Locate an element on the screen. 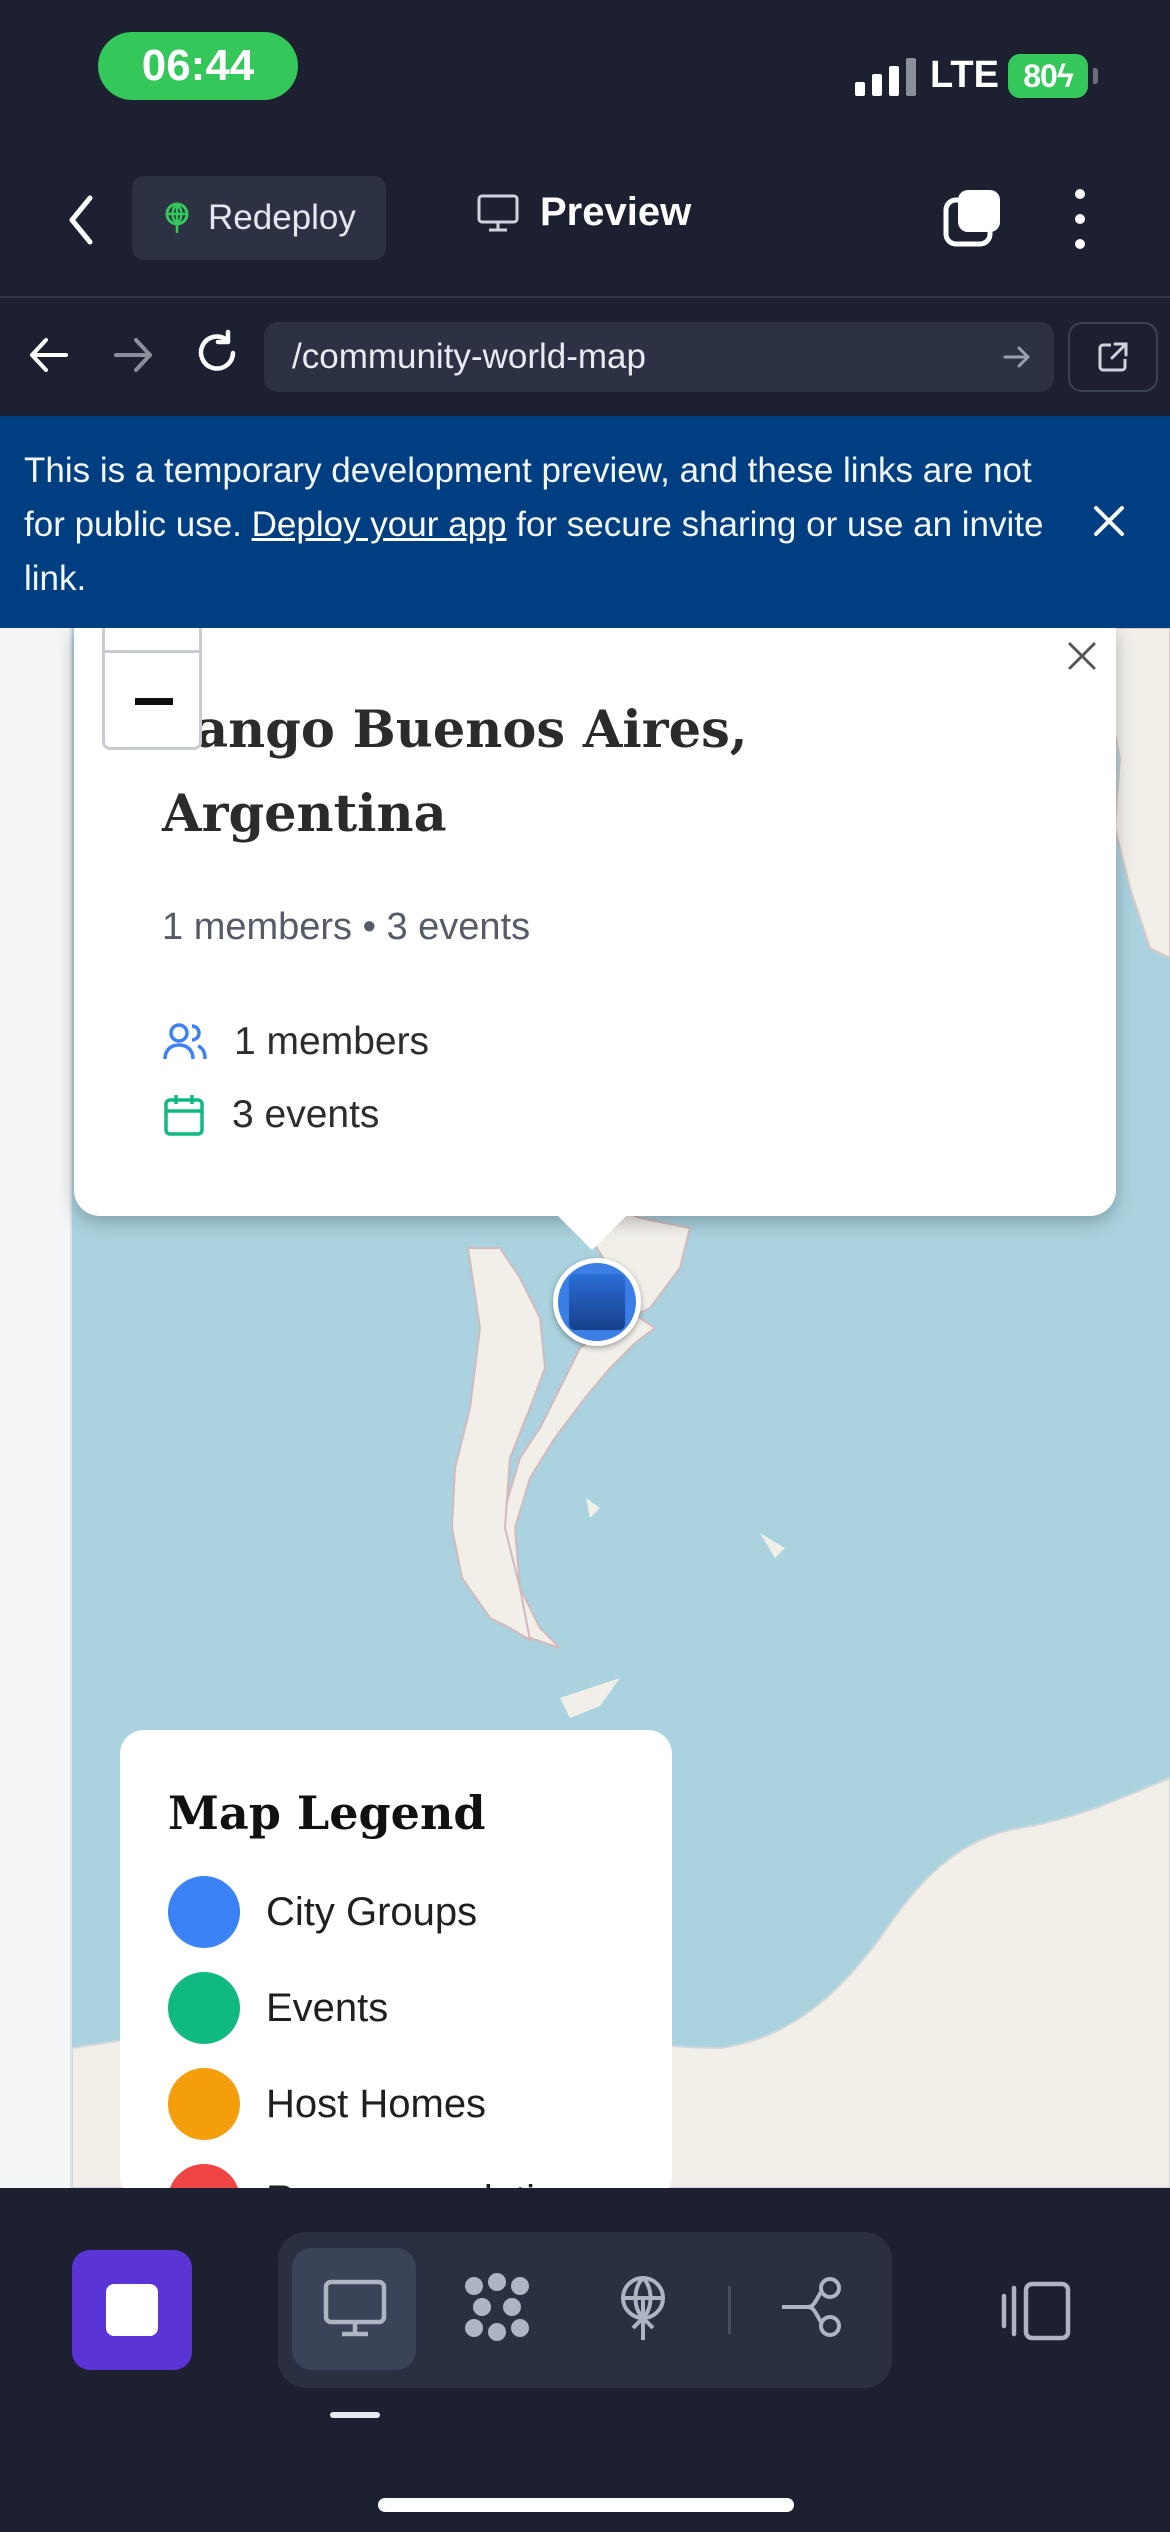  separator is located at coordinates (729, 2310).